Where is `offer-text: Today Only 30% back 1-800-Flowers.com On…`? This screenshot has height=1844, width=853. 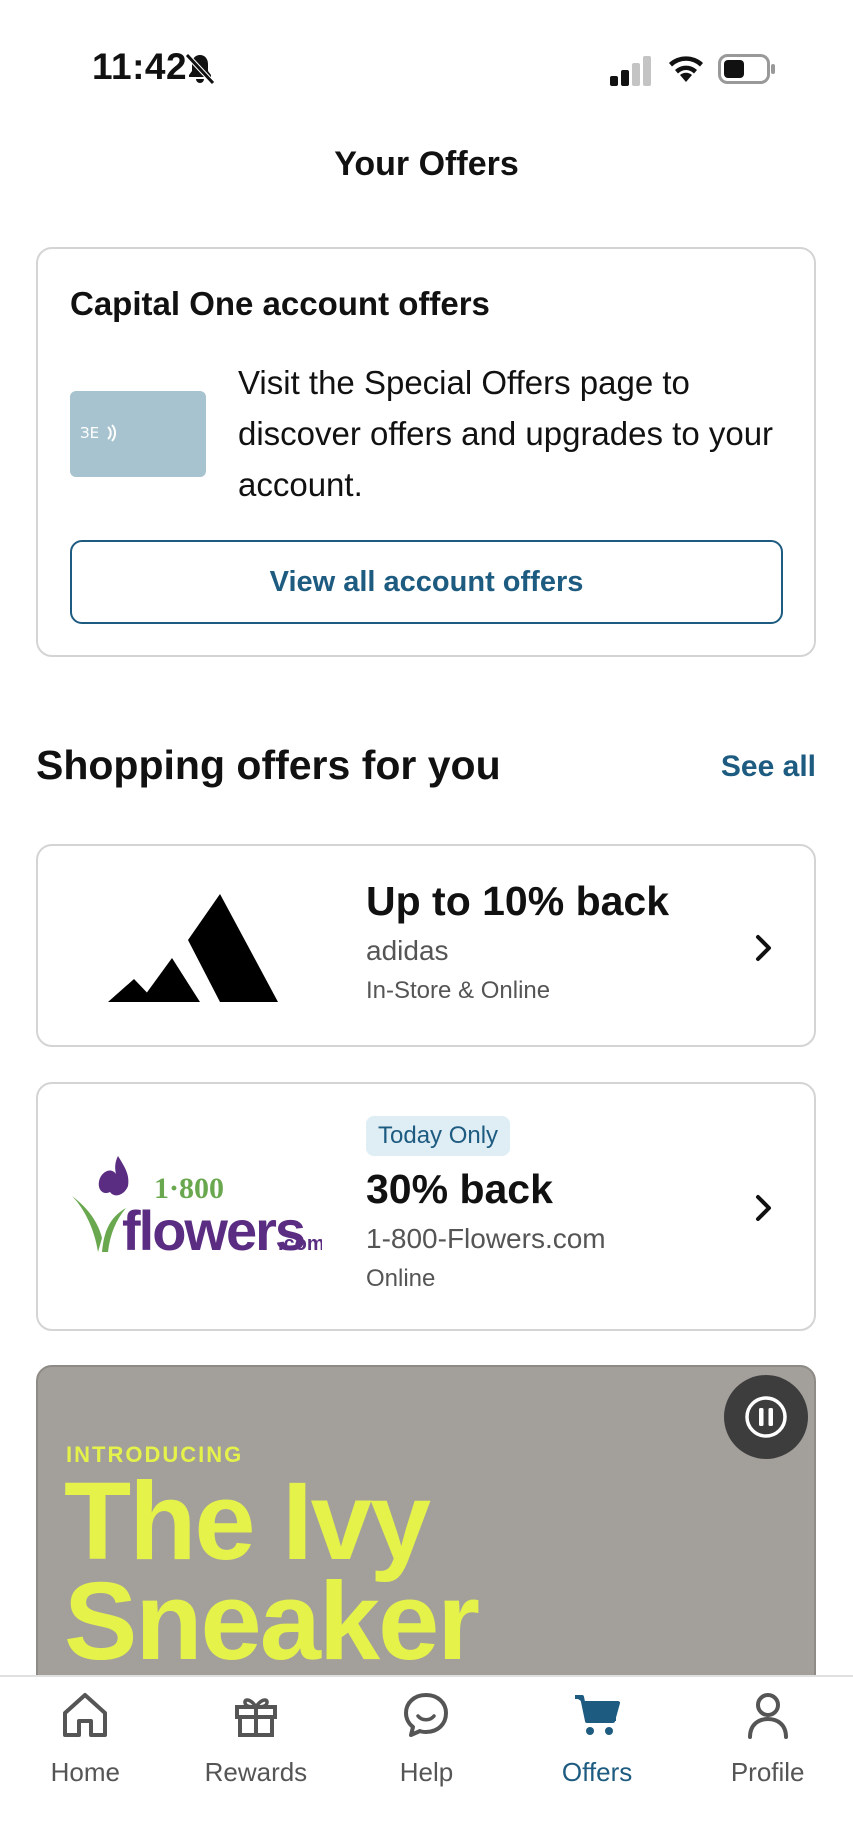
offer-text: Today Only 30% back 1-800-Flowers.com On… is located at coordinates (486, 1204).